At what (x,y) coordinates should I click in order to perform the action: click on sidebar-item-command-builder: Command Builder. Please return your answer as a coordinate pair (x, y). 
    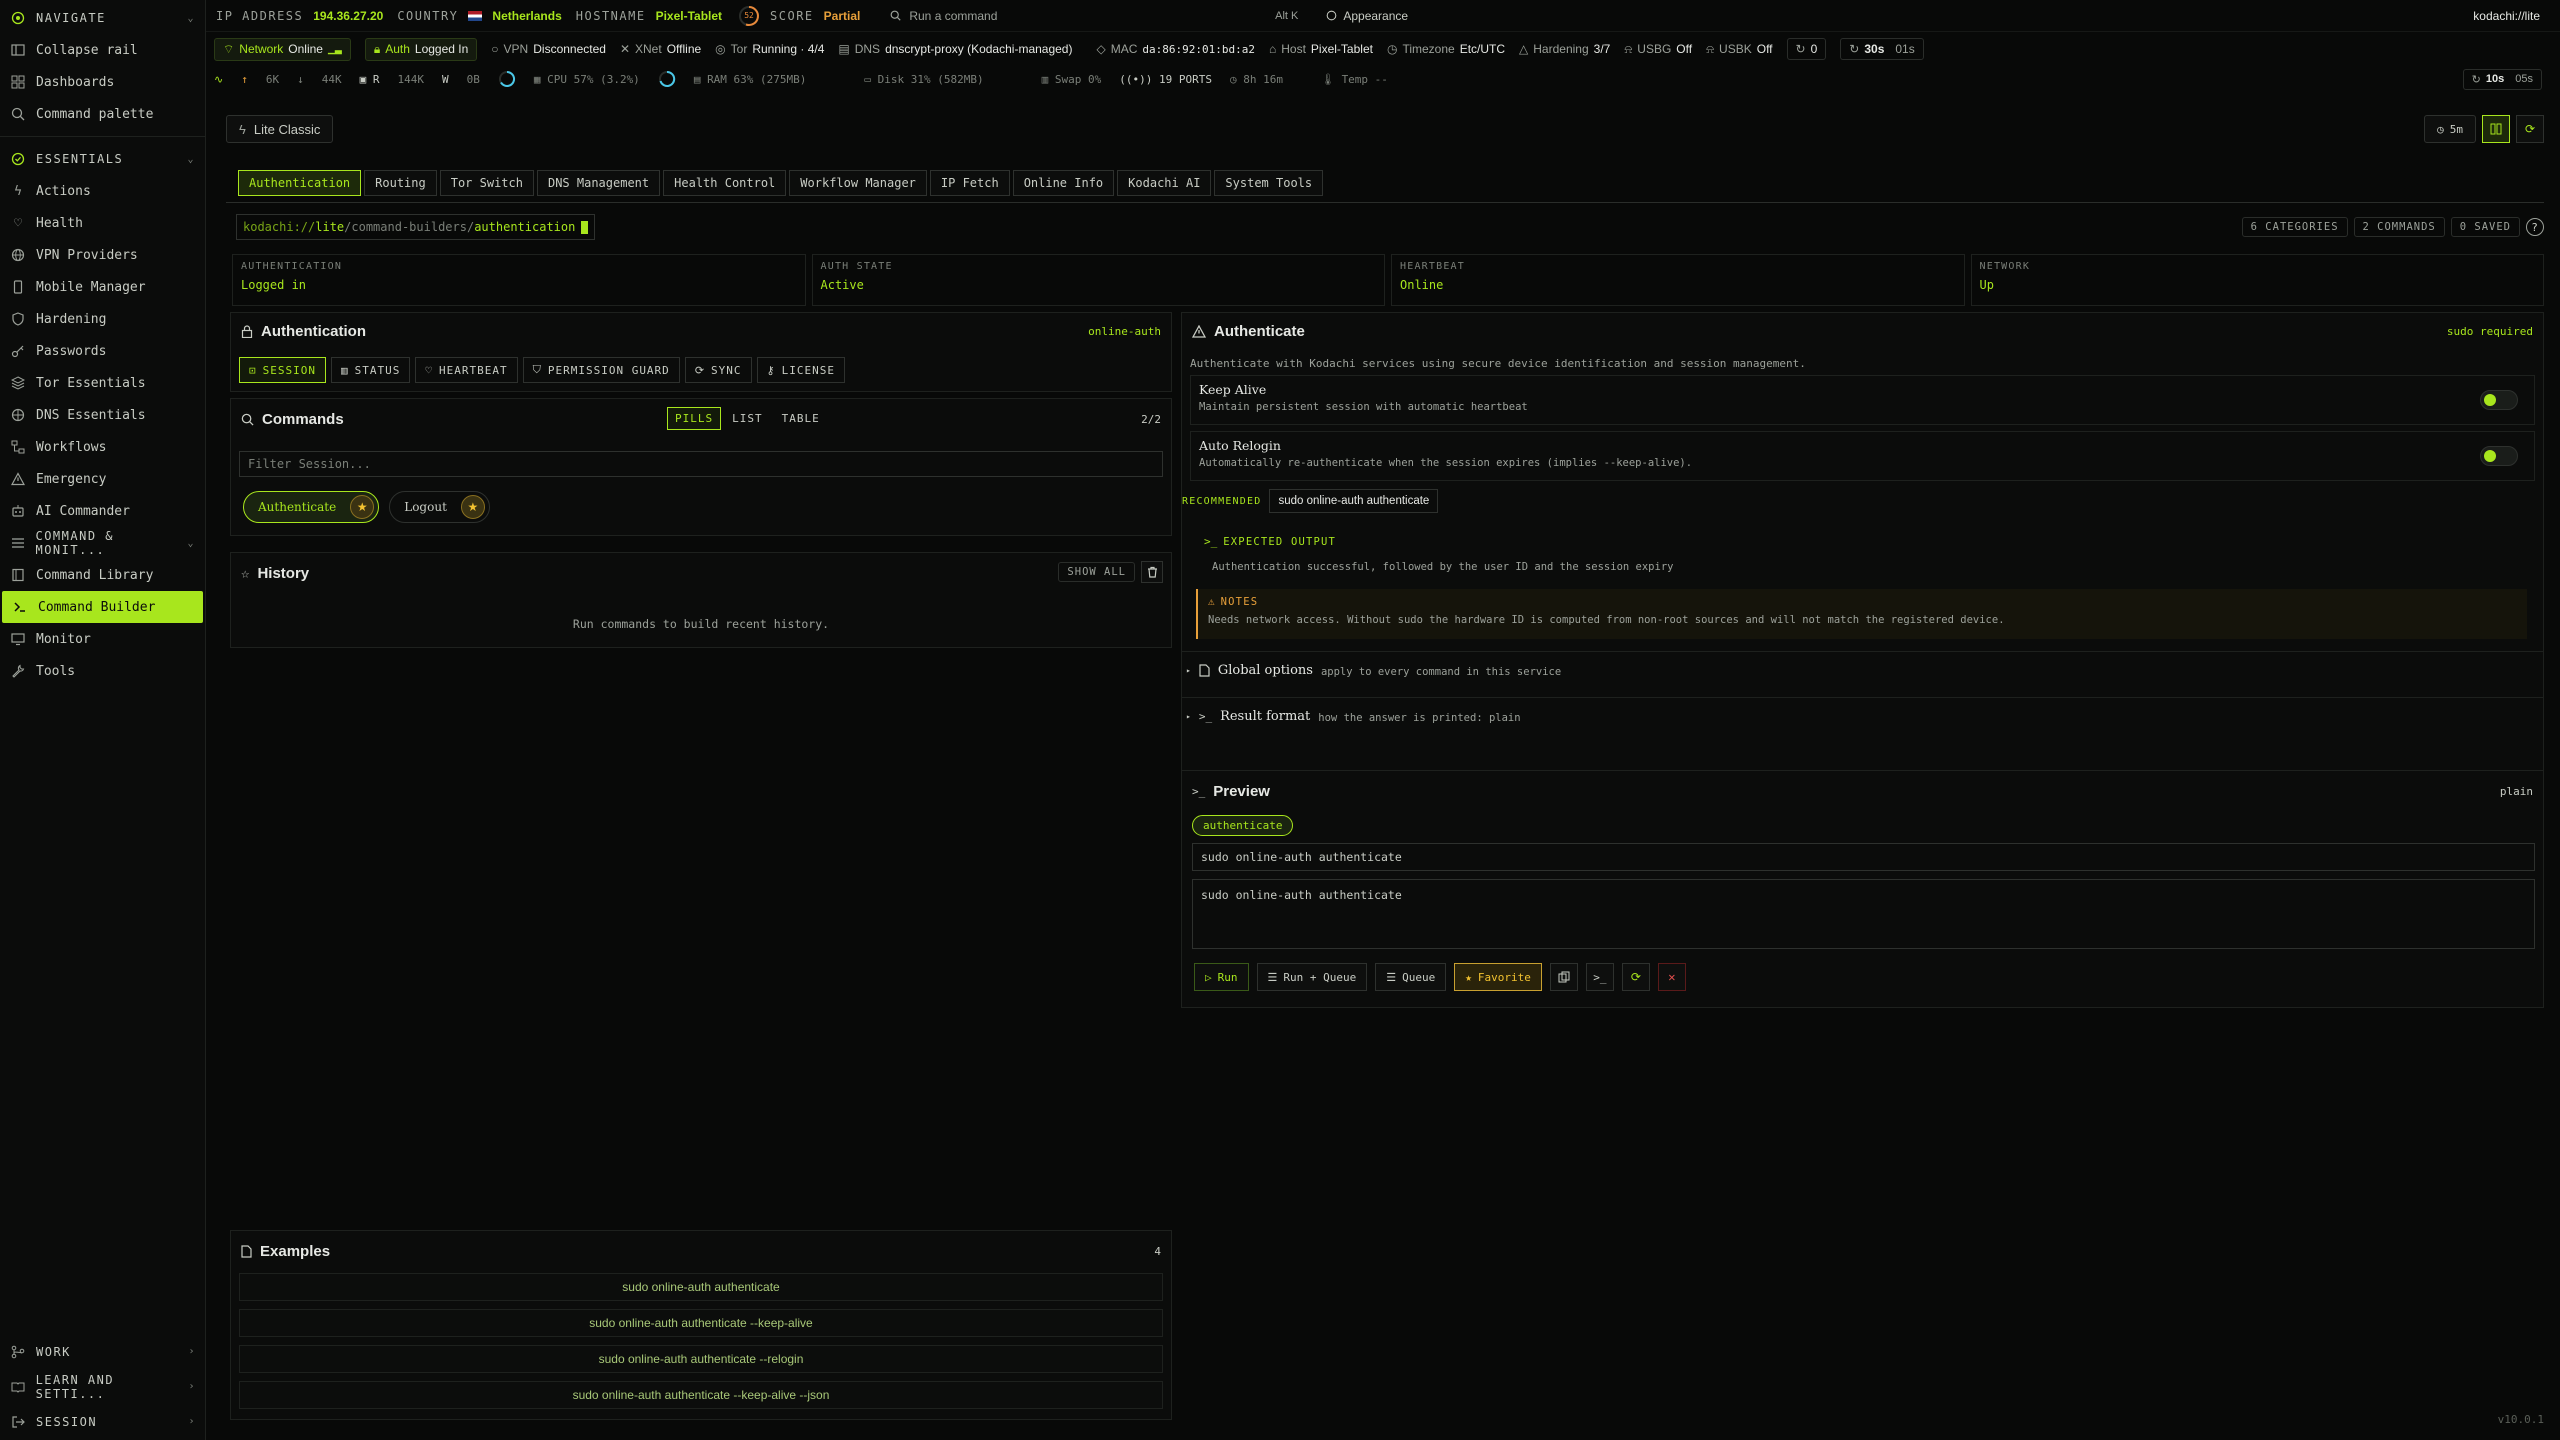
    Looking at the image, I should click on (102, 607).